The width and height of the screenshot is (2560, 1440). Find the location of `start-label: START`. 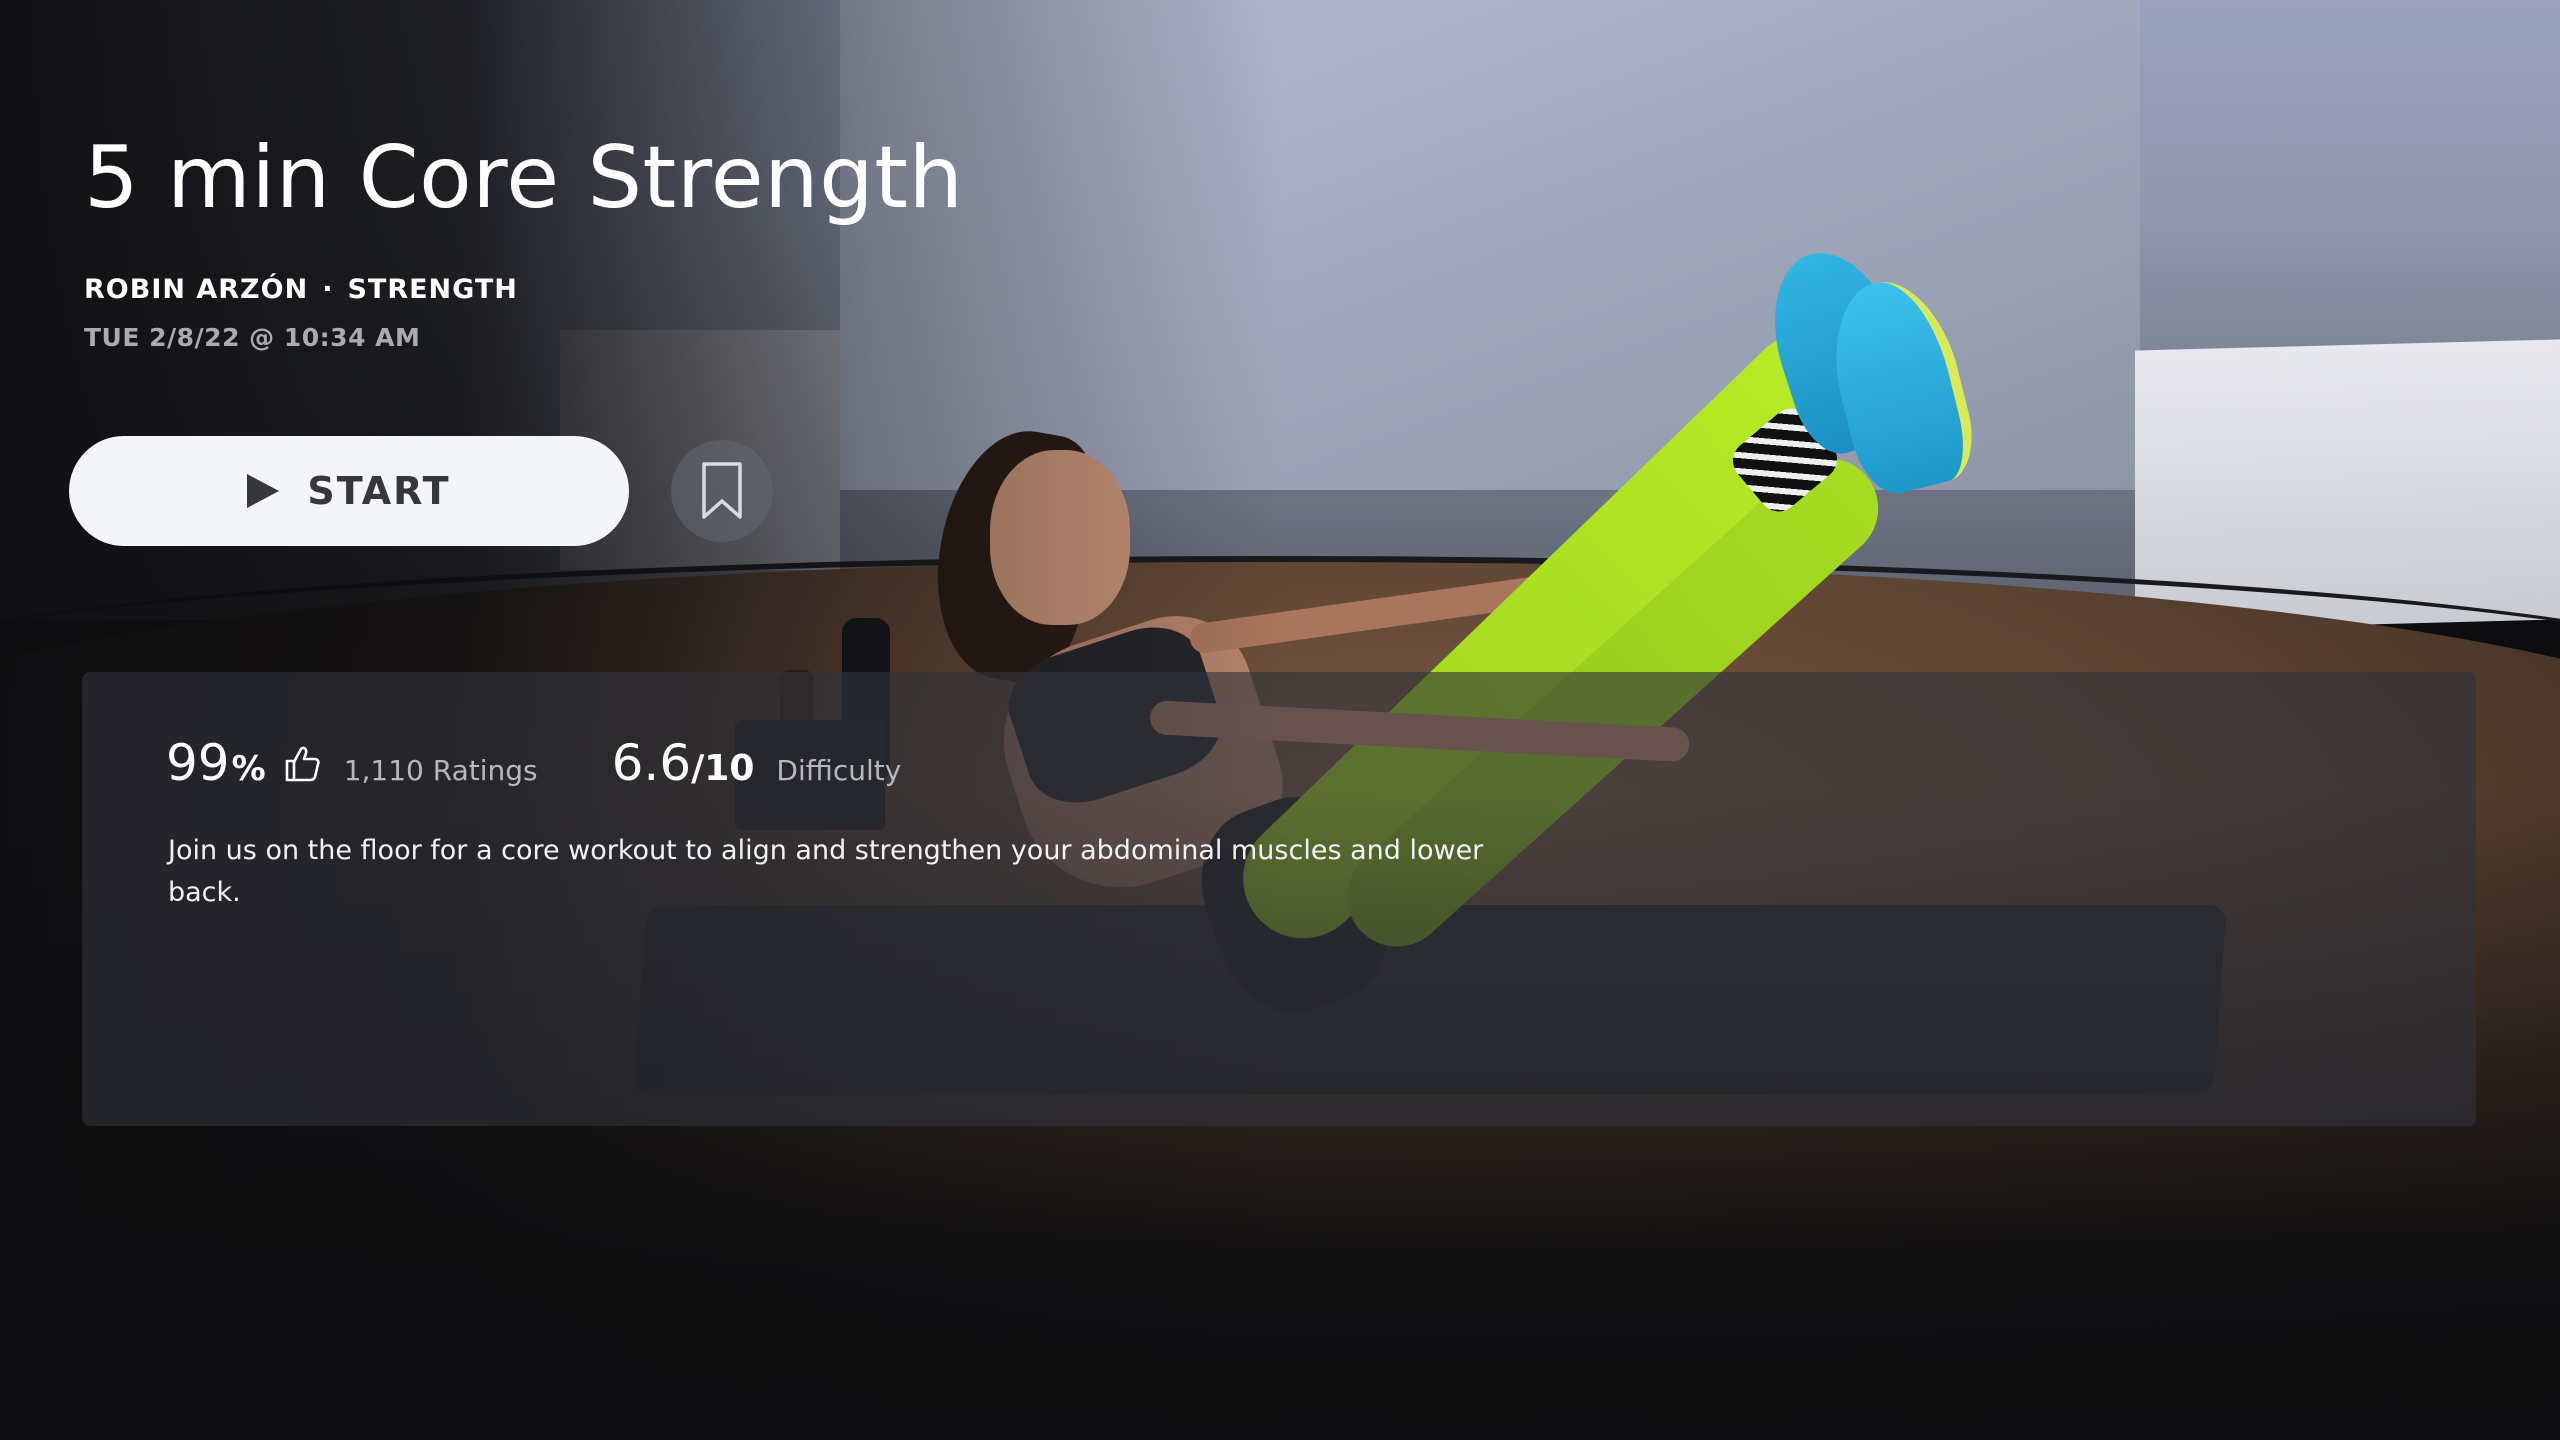

start-label: START is located at coordinates (379, 491).